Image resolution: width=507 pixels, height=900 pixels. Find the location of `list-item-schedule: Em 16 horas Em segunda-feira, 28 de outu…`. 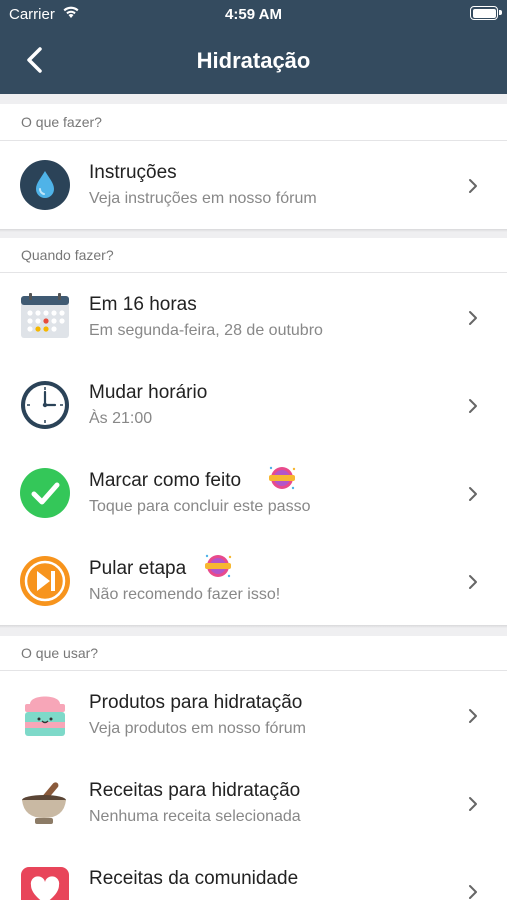

list-item-schedule: Em 16 horas Em segunda-feira, 28 de outu… is located at coordinates (253, 317).